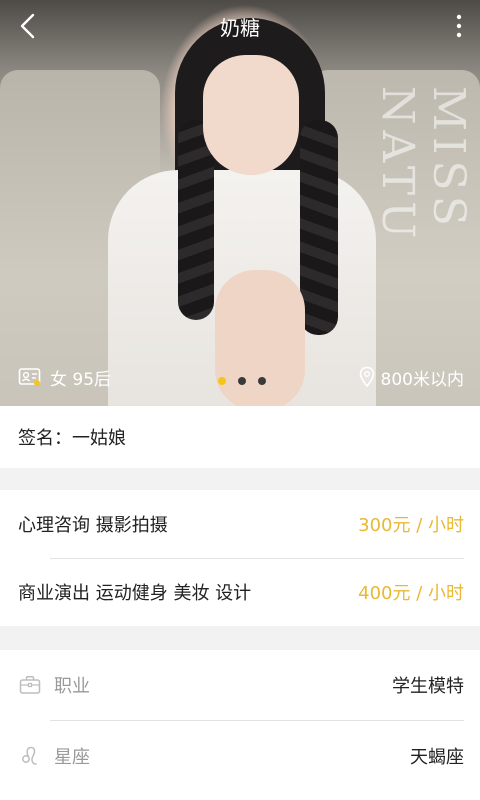  Describe the element at coordinates (135, 593) in the screenshot. I see `service-name: 商业演出 运动健身 美妆 设计` at that location.